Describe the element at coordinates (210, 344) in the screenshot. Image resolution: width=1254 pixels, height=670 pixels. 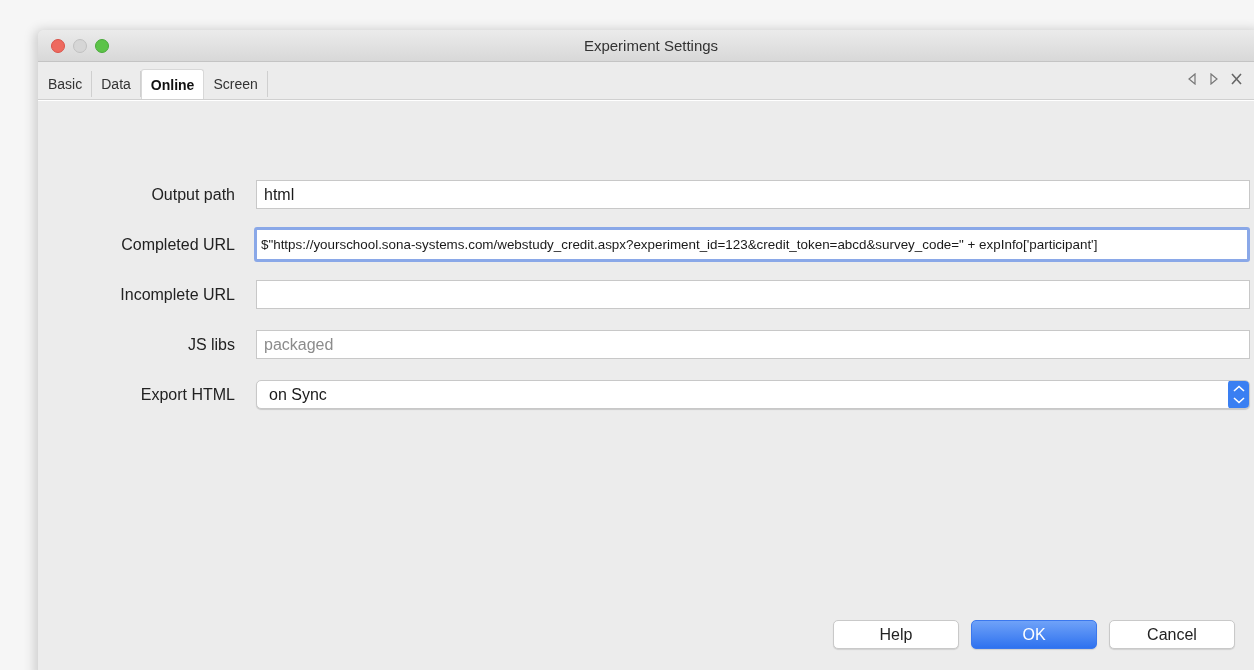
I see `field-label: JS libs` at that location.